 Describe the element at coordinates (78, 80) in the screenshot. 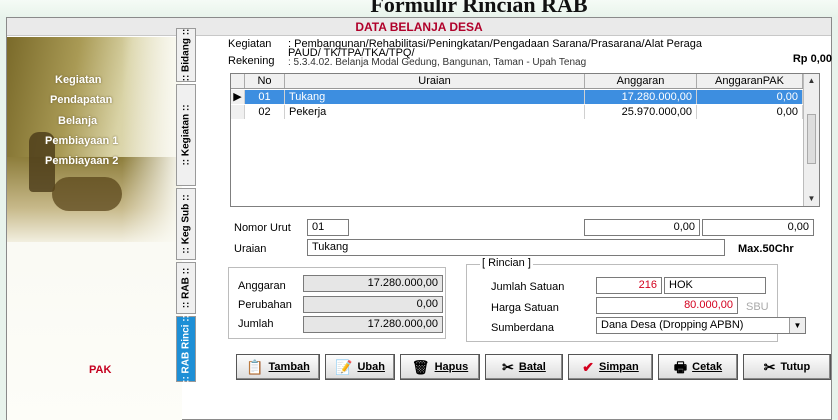

I see `menu-kegiatan: Kegiatan` at that location.